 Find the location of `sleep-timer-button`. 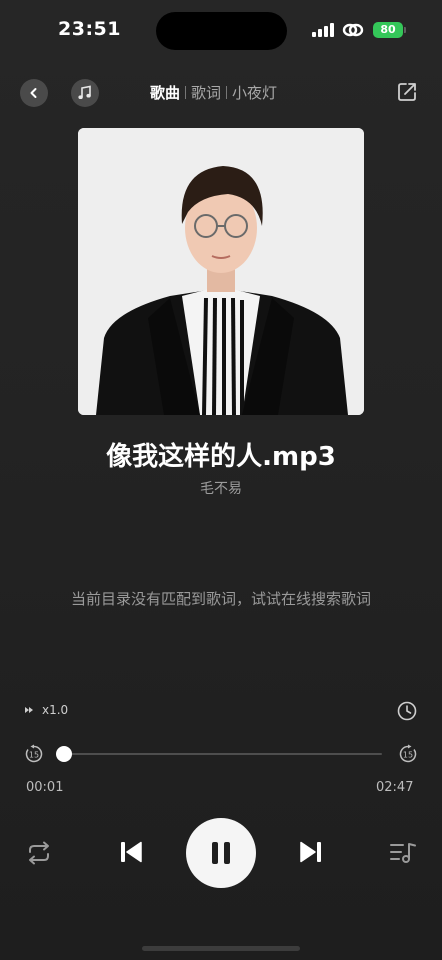

sleep-timer-button is located at coordinates (407, 713).